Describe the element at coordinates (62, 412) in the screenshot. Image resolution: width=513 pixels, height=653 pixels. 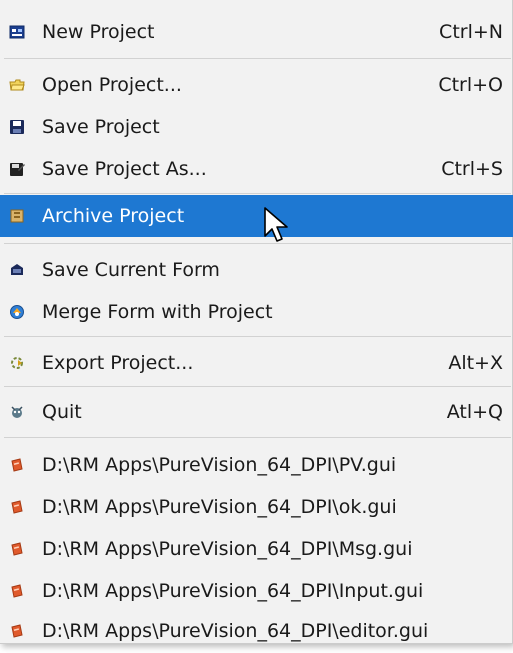
I see `menu-item-label: Quit` at that location.